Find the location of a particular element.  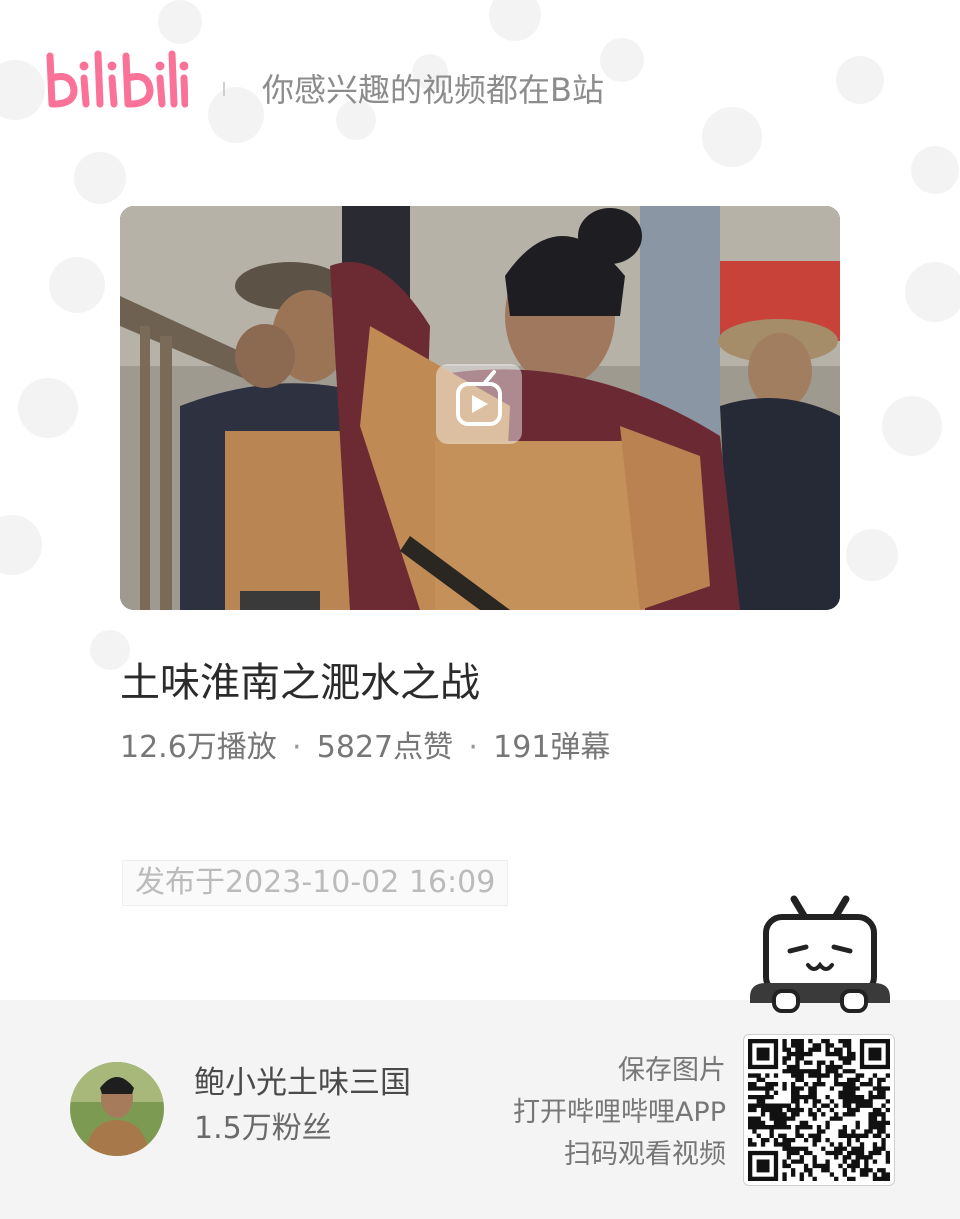

play-count: 12.6万播放 is located at coordinates (198, 747).